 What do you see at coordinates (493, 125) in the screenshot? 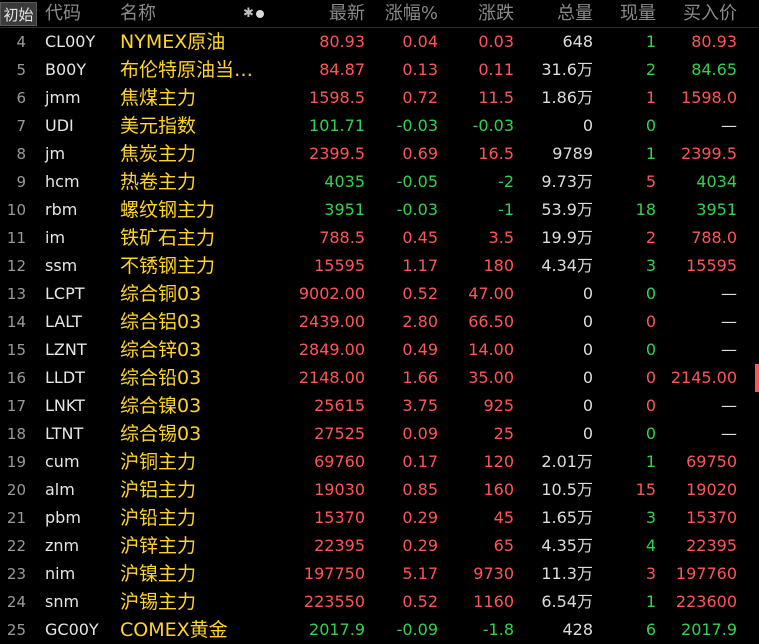
I see `change-amount: -0.03` at bounding box center [493, 125].